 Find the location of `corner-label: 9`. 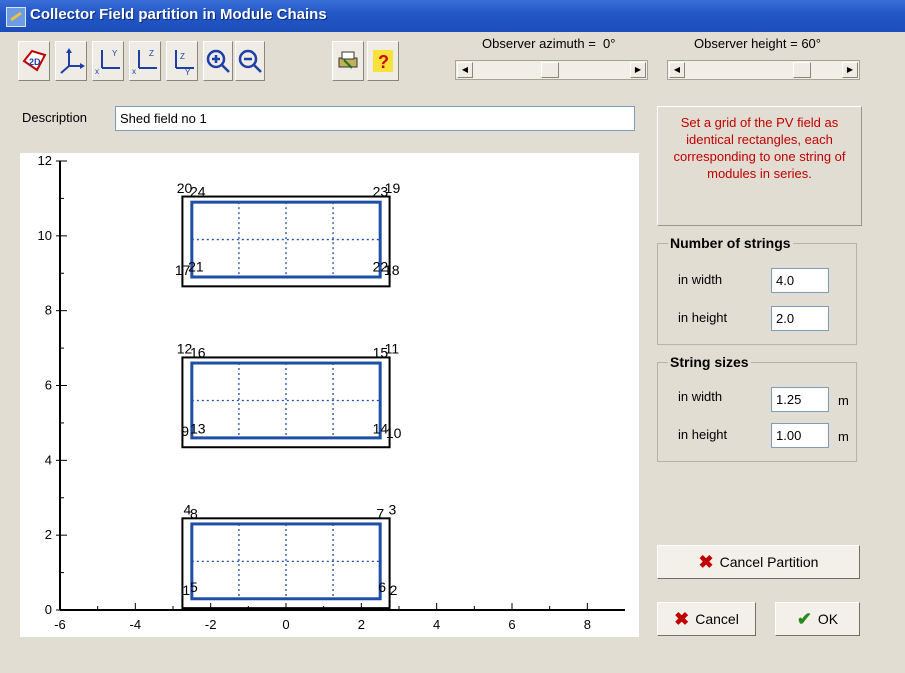

corner-label: 9 is located at coordinates (185, 431).